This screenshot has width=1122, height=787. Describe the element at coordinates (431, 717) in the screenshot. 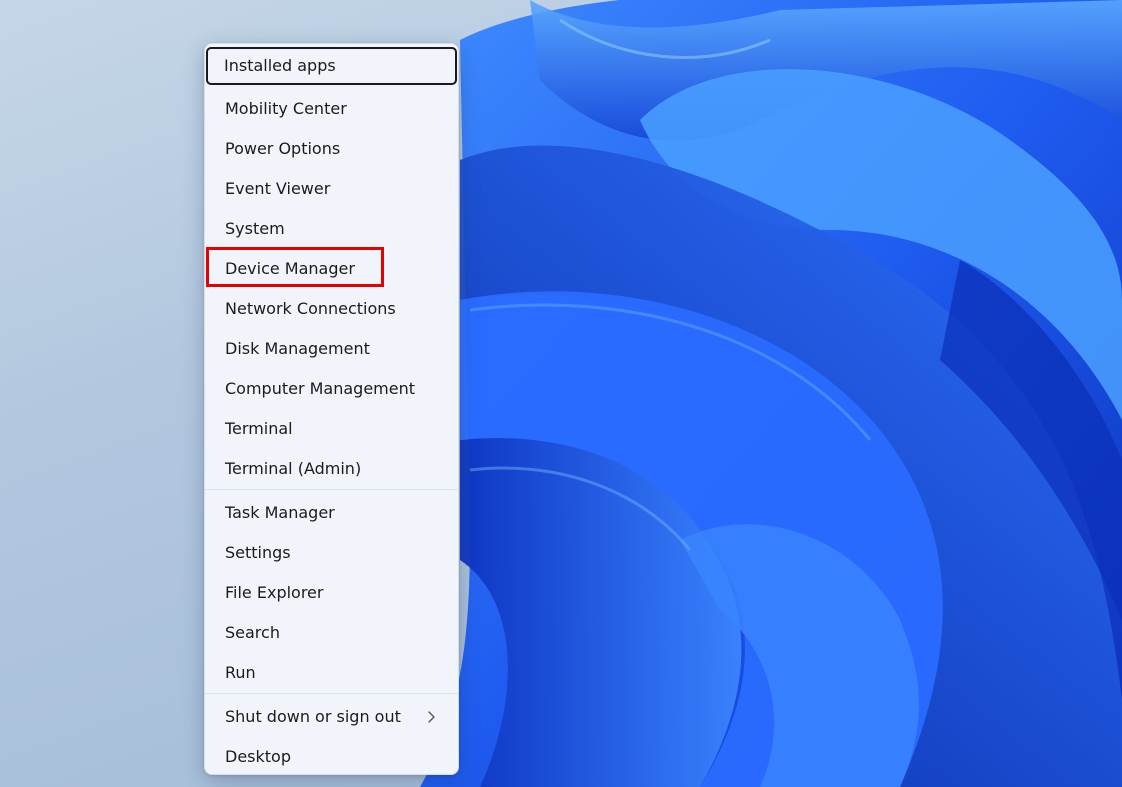

I see `chevron-right-icon` at that location.